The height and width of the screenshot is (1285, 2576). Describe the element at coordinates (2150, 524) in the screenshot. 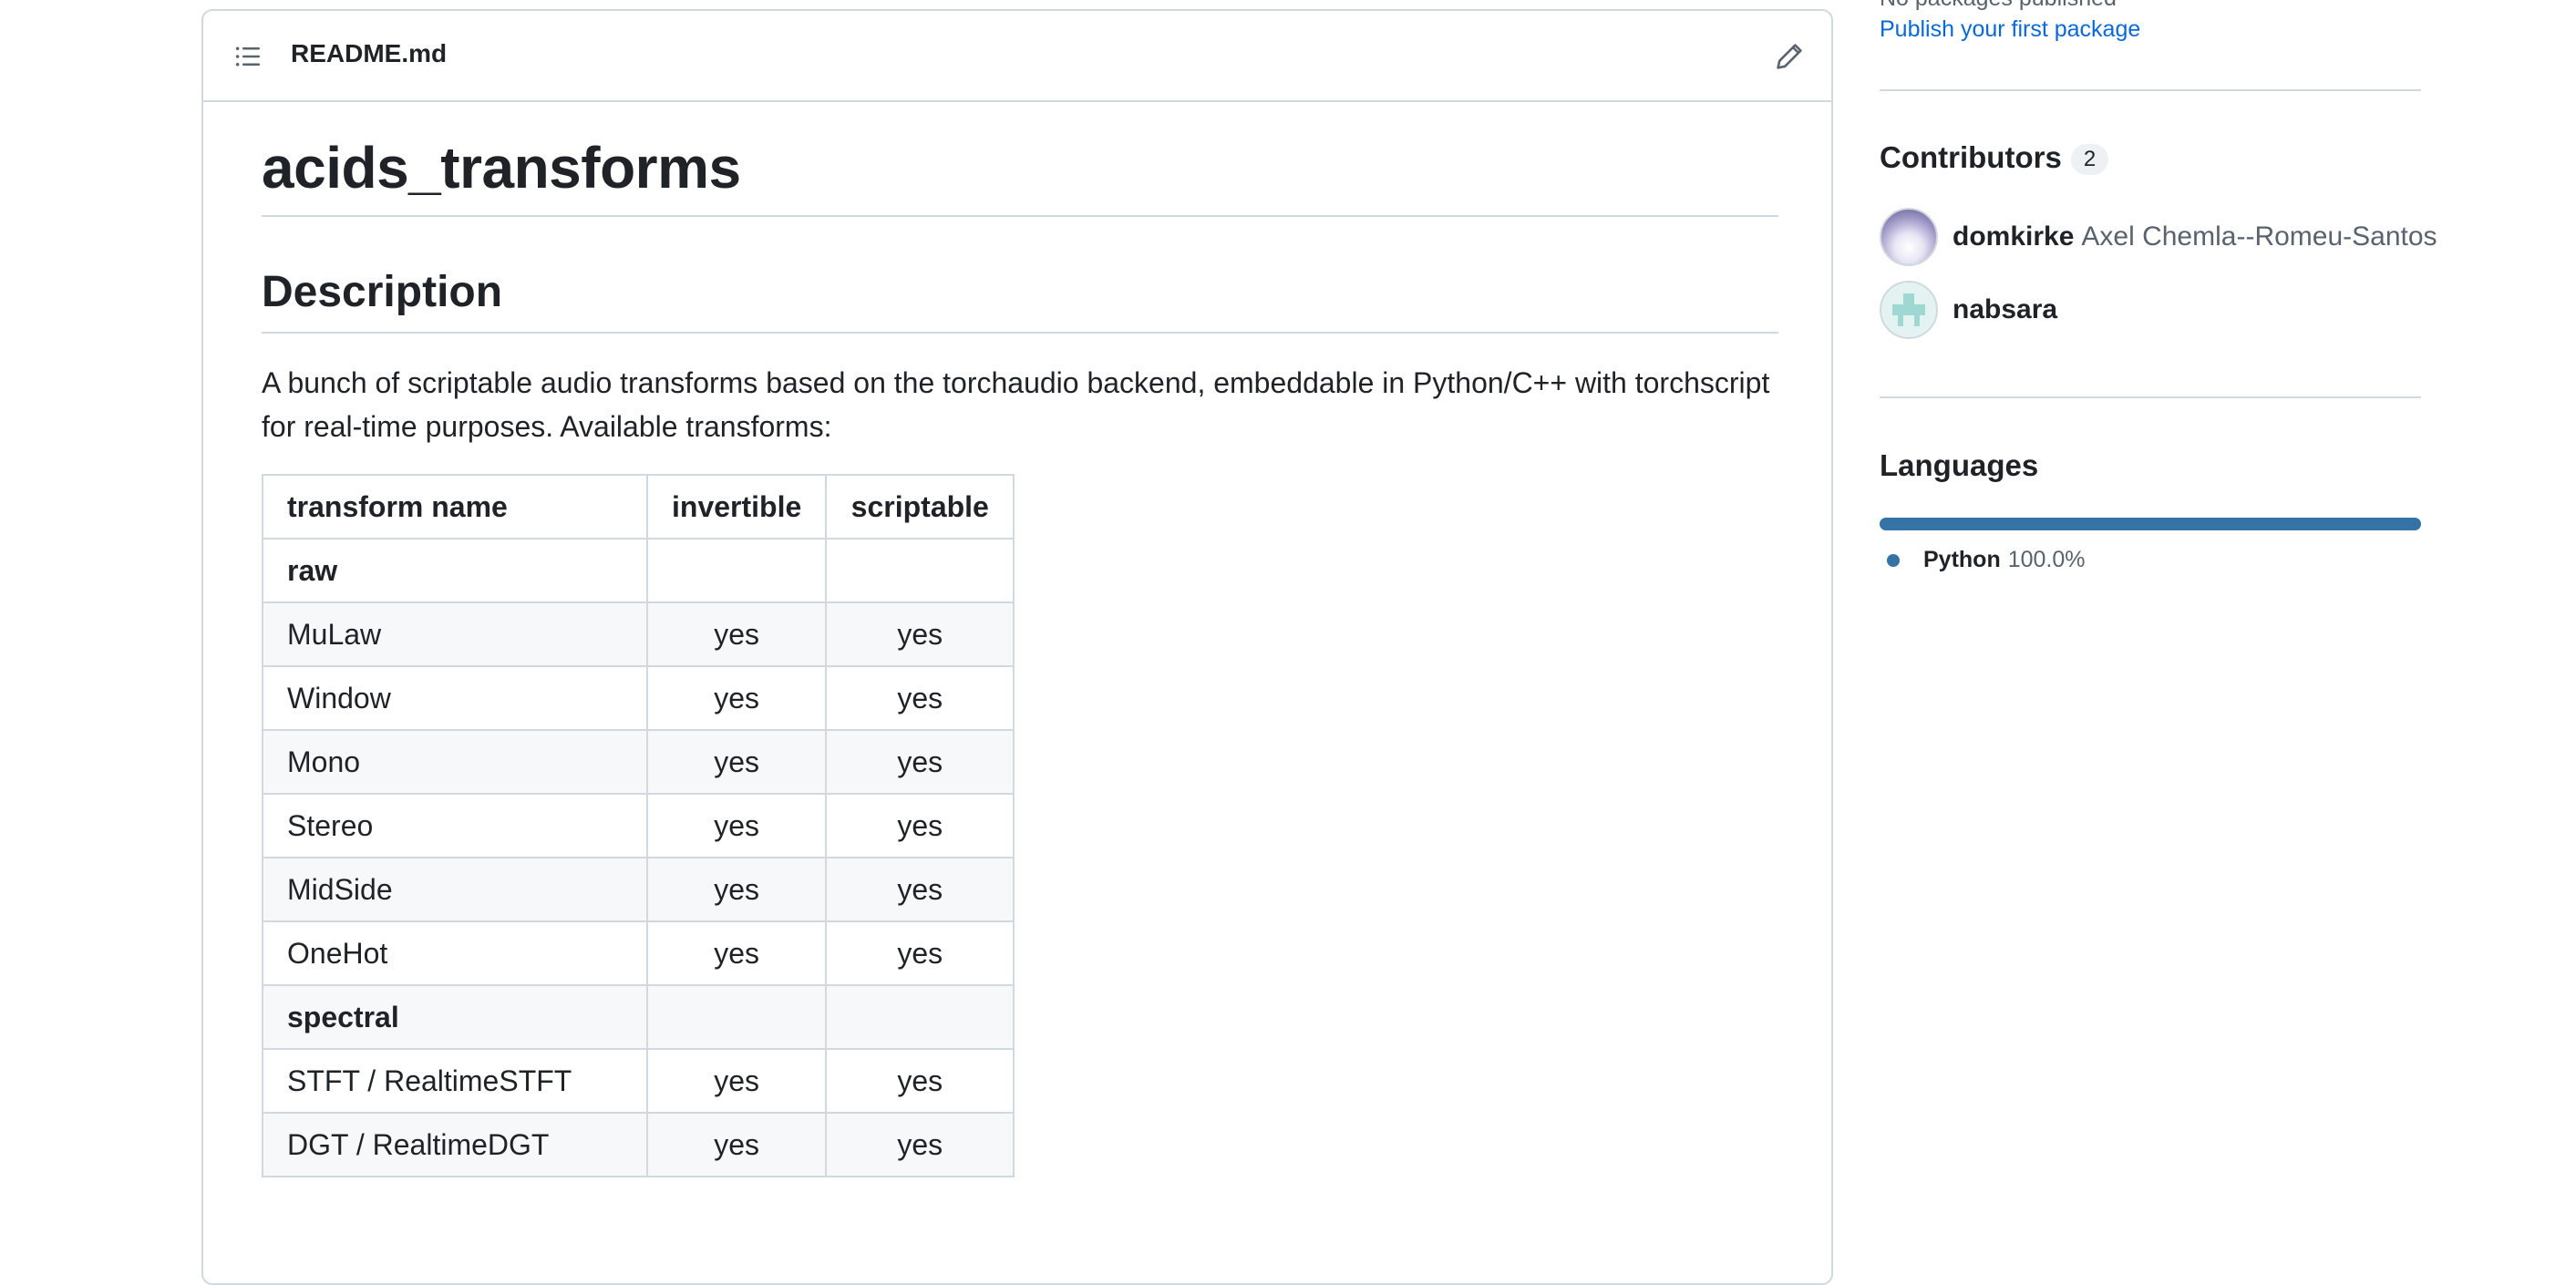

I see `languages-progress-bar` at that location.